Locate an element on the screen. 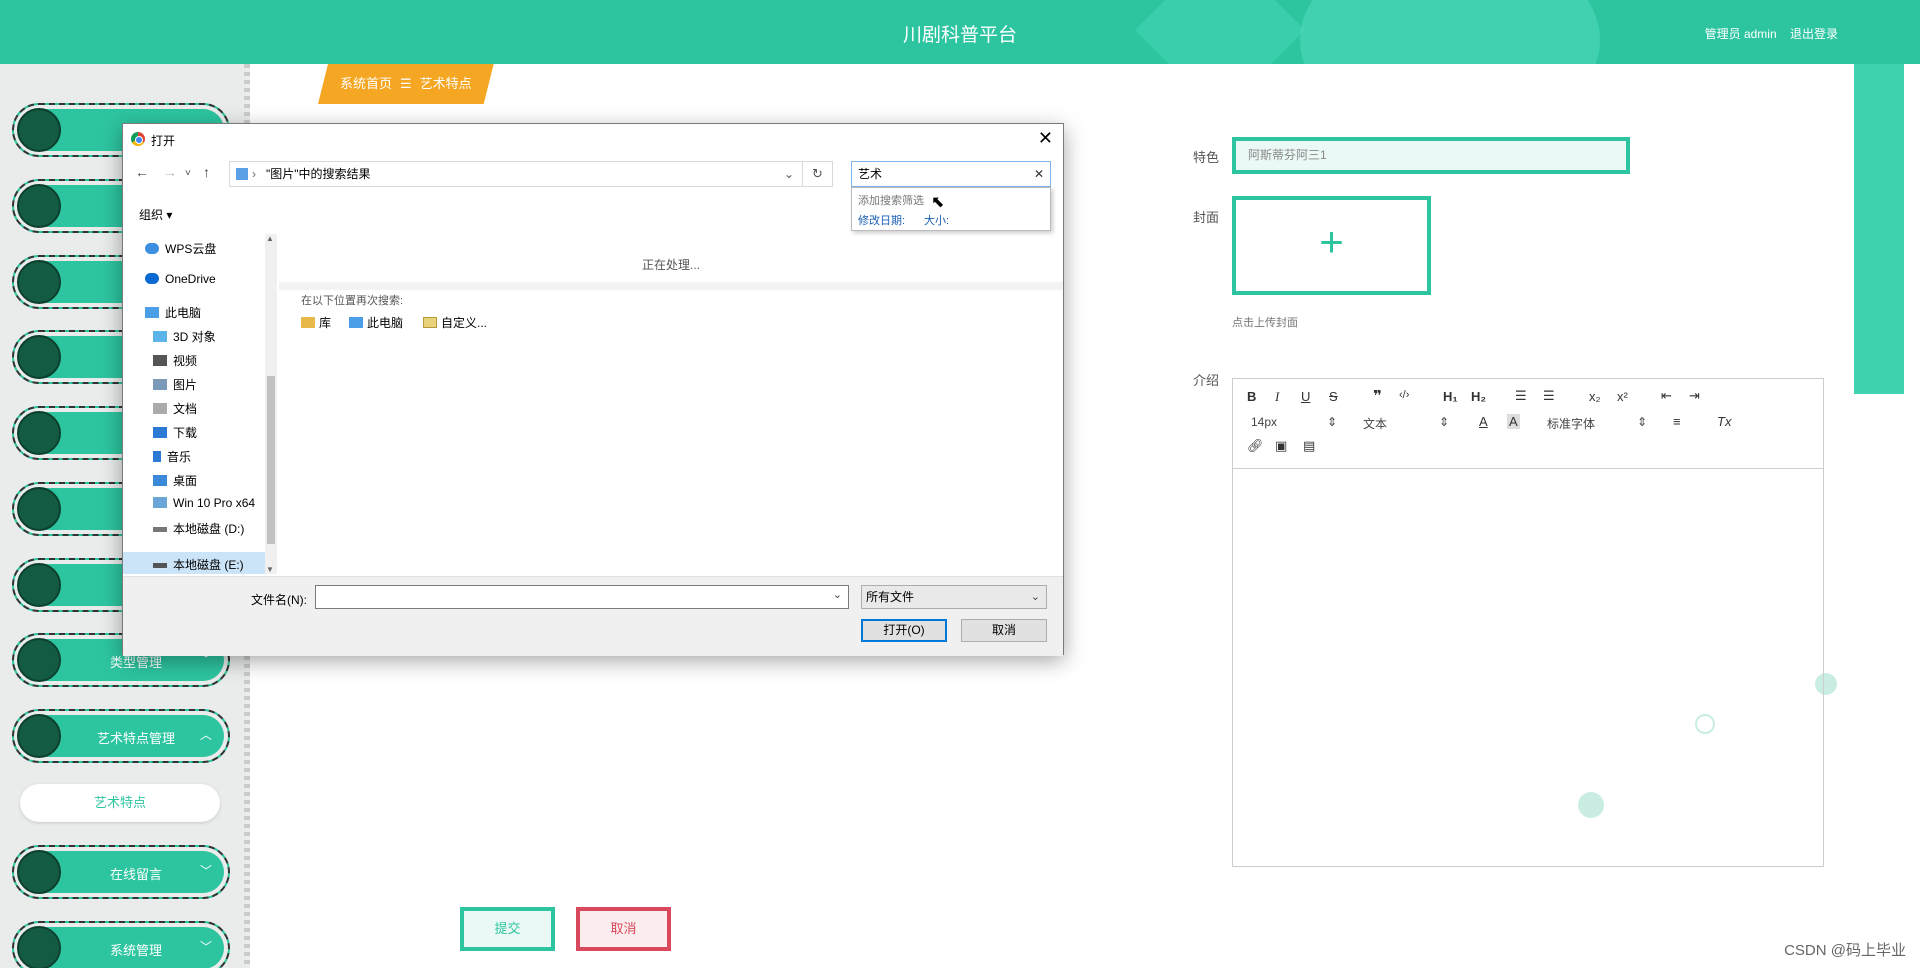 This screenshot has width=1920, height=968. cover-upload-button: + is located at coordinates (1331, 245).